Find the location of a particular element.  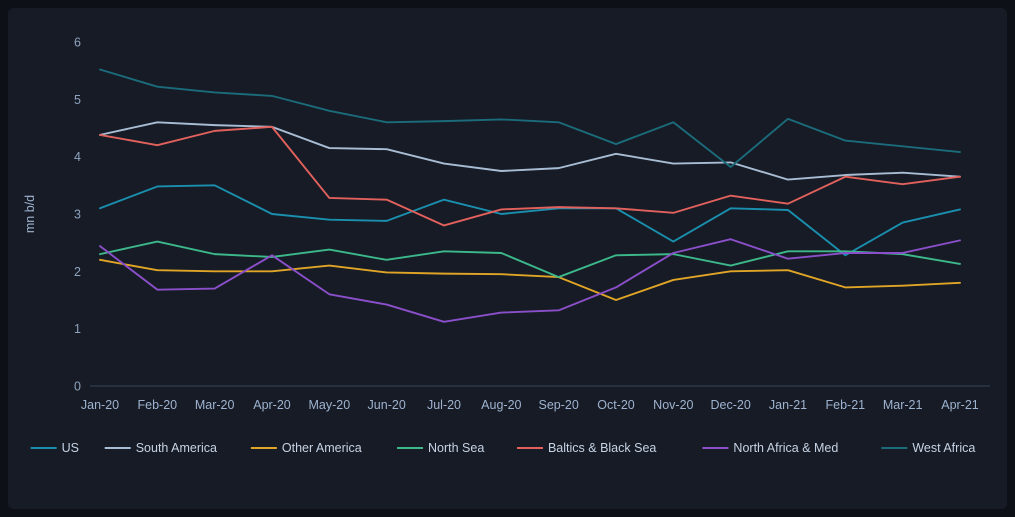

x-tick-label: Jun-20 is located at coordinates (387, 405).